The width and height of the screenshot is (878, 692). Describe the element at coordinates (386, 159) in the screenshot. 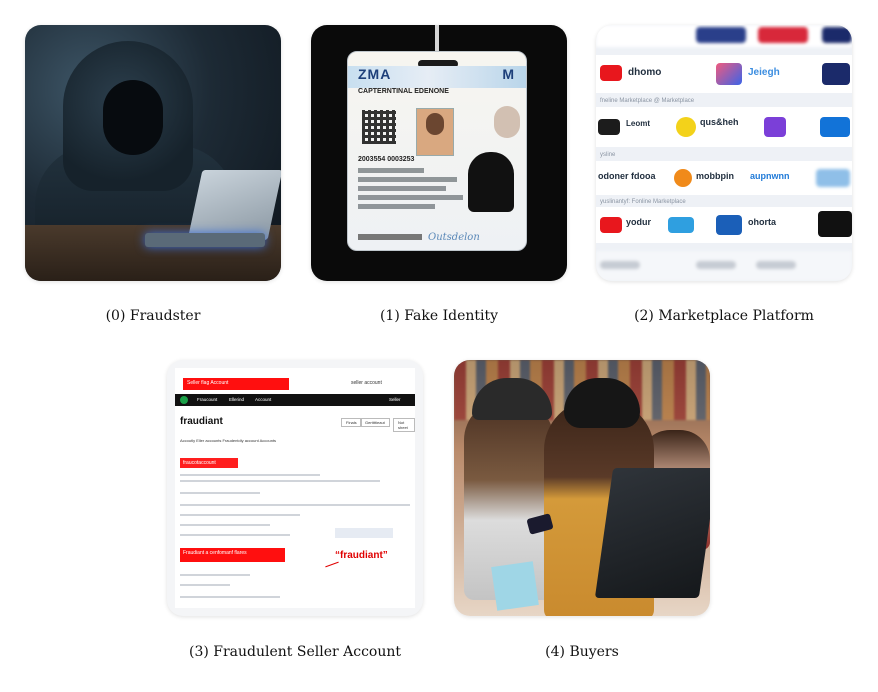

I see `card-id-number: 2003554 0003253` at that location.